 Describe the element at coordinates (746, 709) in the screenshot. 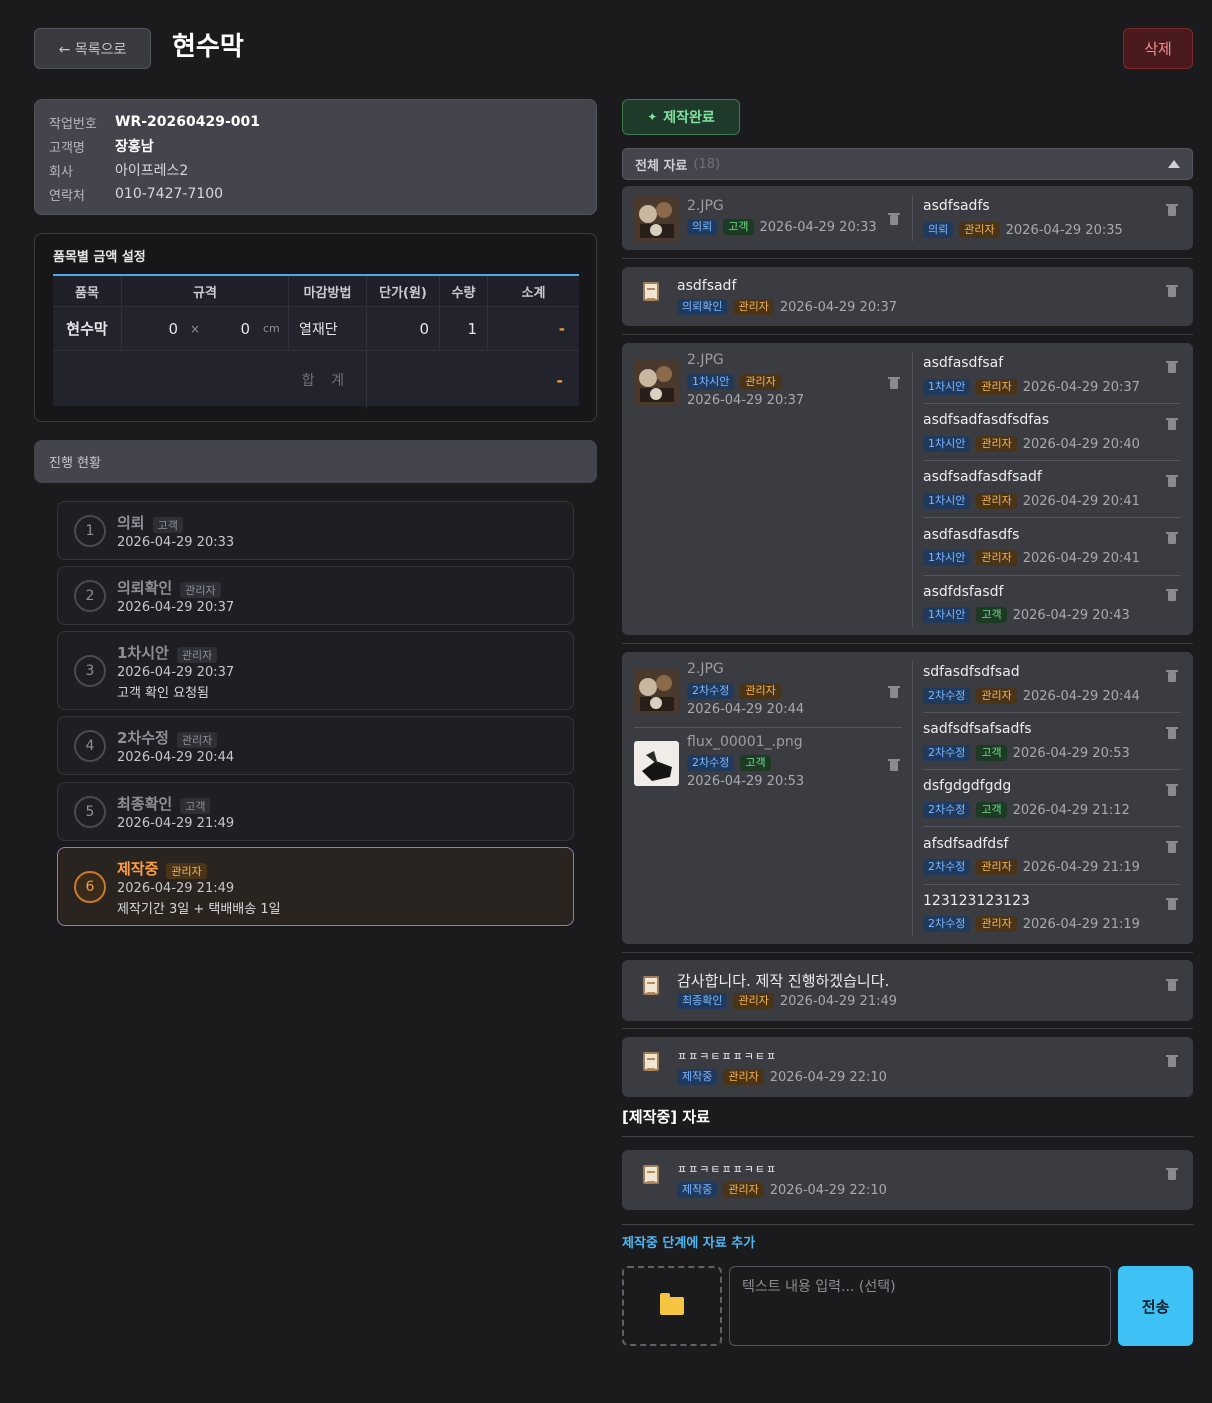

I see `file-date: 2026-04-29 20:44` at that location.